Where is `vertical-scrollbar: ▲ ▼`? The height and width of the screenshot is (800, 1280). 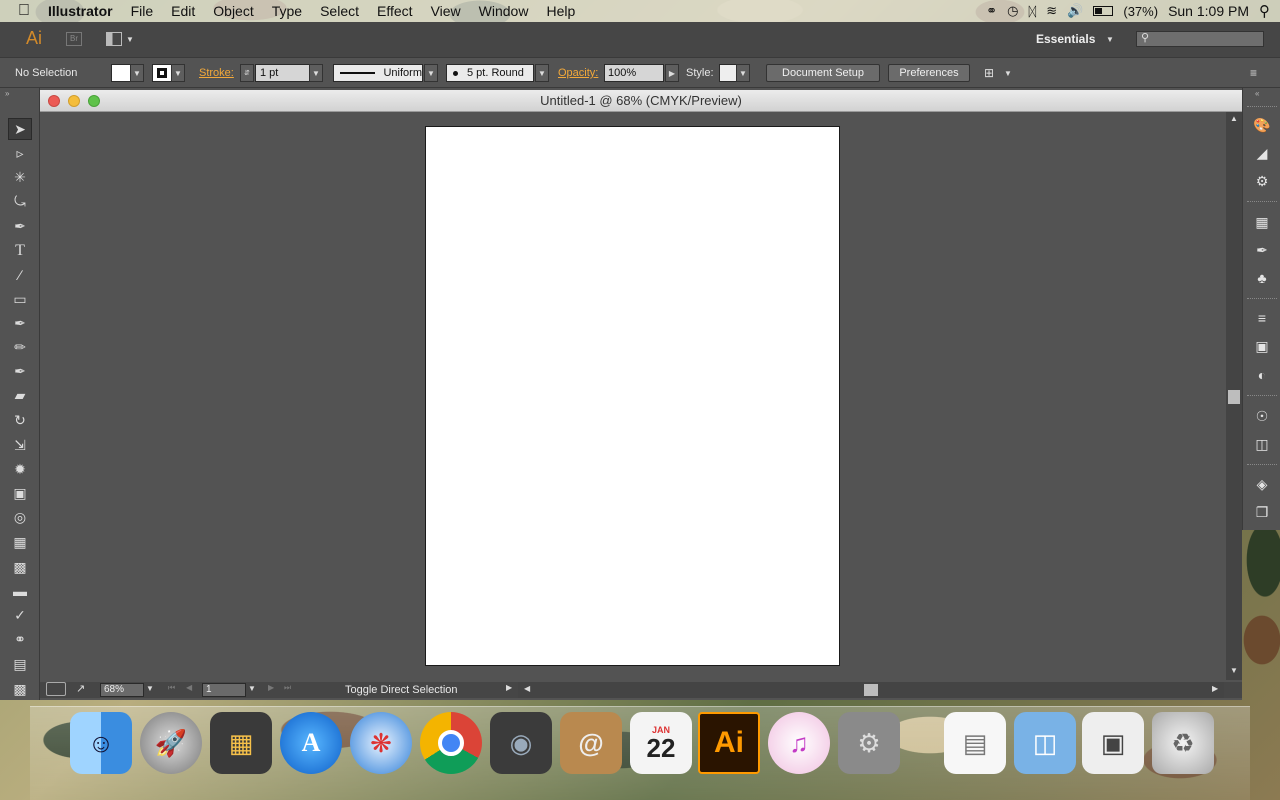
vertical-scrollbar: ▲ ▼ is located at coordinates (1234, 396).